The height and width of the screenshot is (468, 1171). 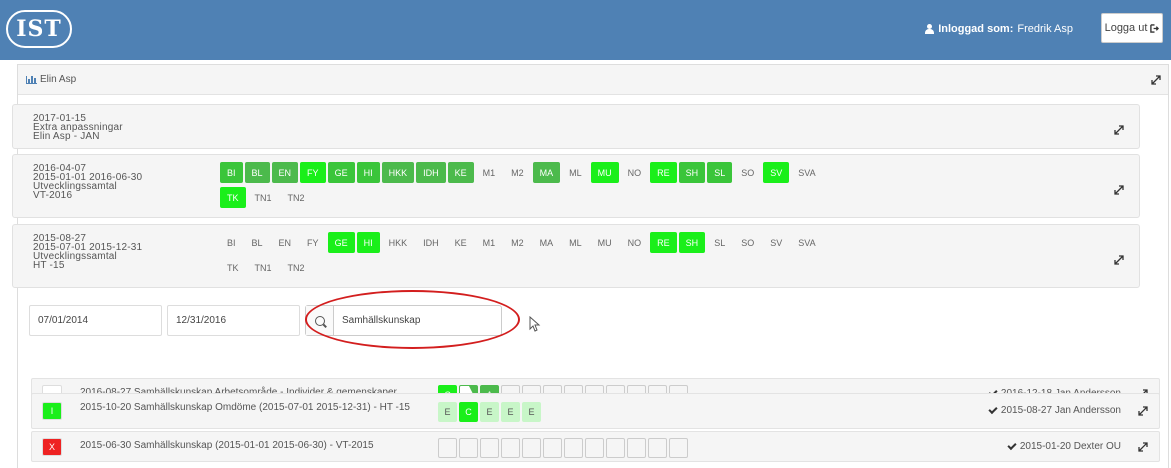 What do you see at coordinates (31, 79) in the screenshot?
I see `bar-chart-icon` at bounding box center [31, 79].